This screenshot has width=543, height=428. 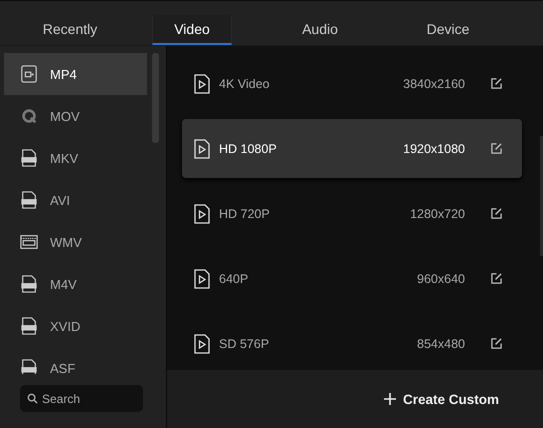 What do you see at coordinates (75, 200) in the screenshot?
I see `format-item: AVI` at bounding box center [75, 200].